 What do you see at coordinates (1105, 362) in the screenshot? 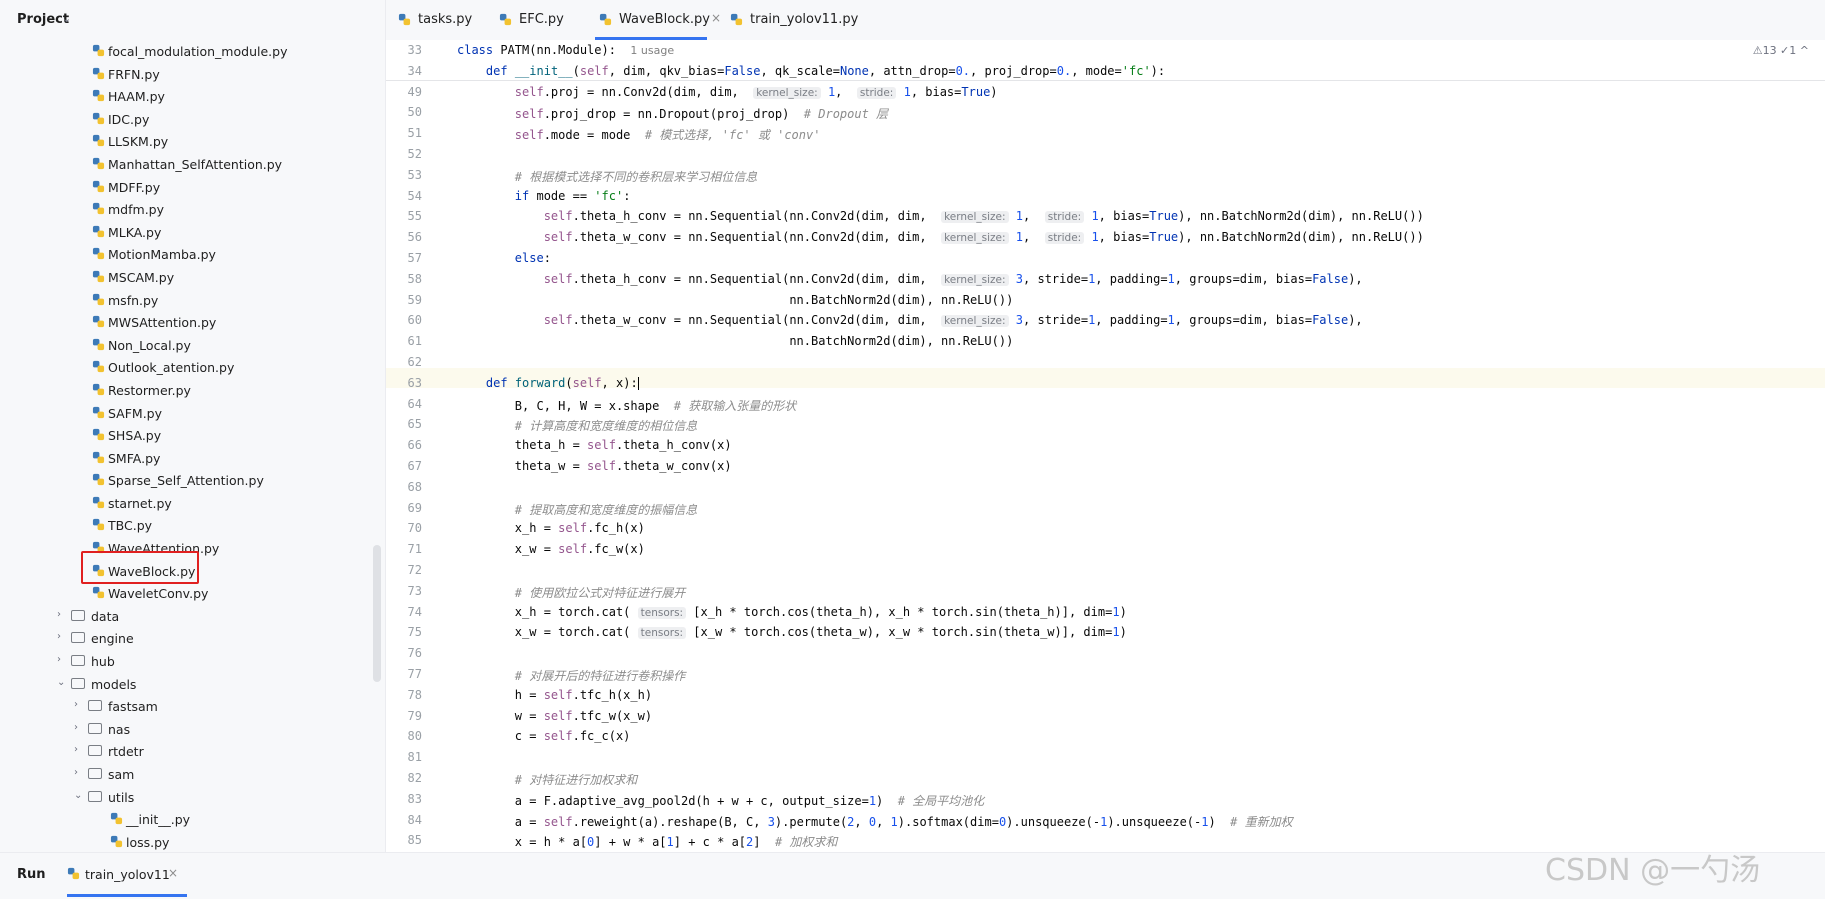
I see `code-line: 62` at bounding box center [1105, 362].